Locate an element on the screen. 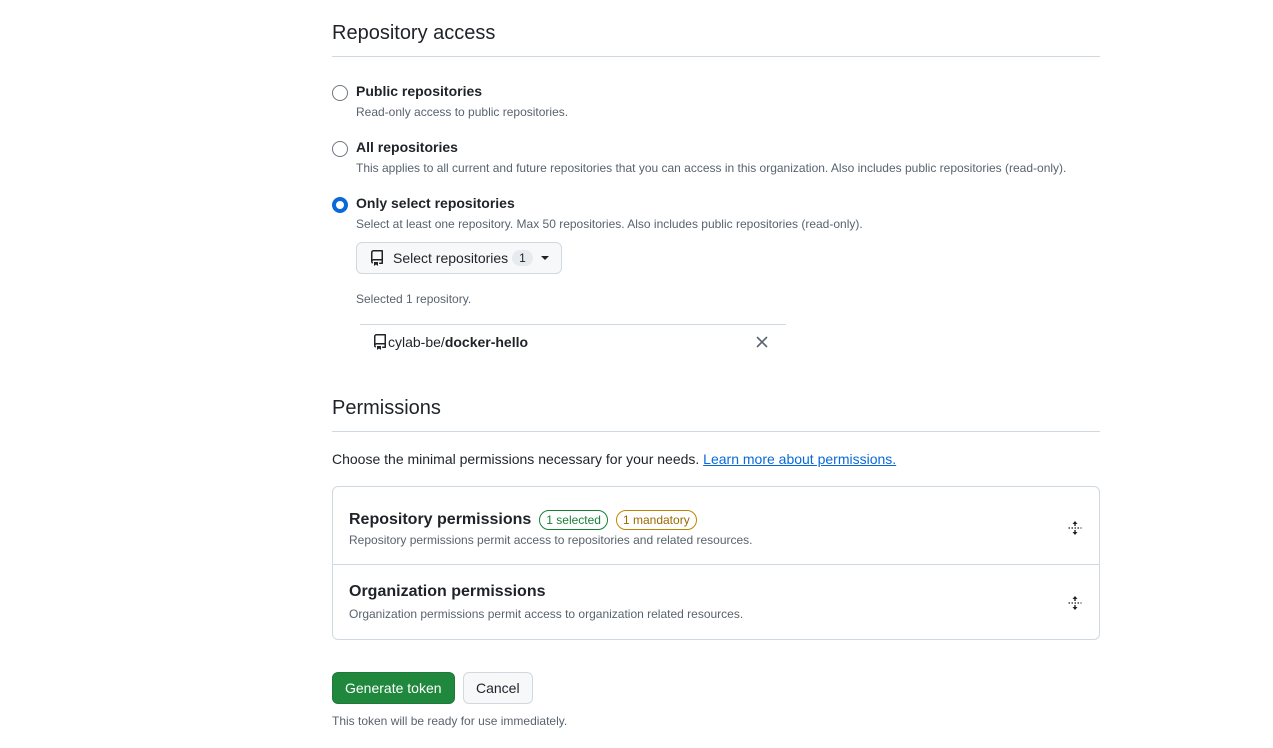  select-repositories-button: Select repositories 1 is located at coordinates (459, 258).